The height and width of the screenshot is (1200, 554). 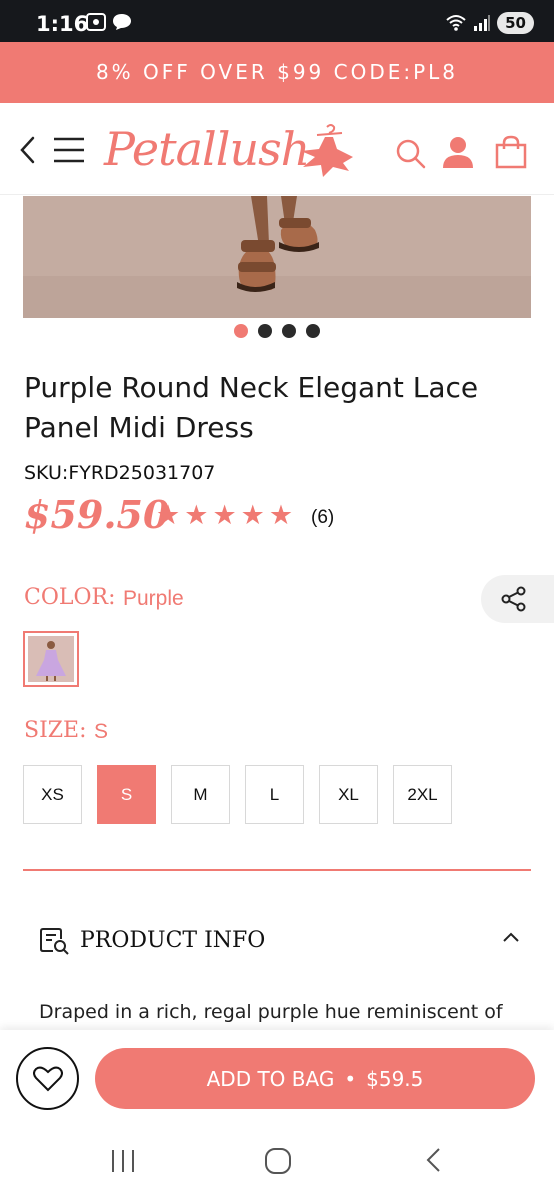 What do you see at coordinates (52, 794) in the screenshot?
I see `size-option-xs: XS` at bounding box center [52, 794].